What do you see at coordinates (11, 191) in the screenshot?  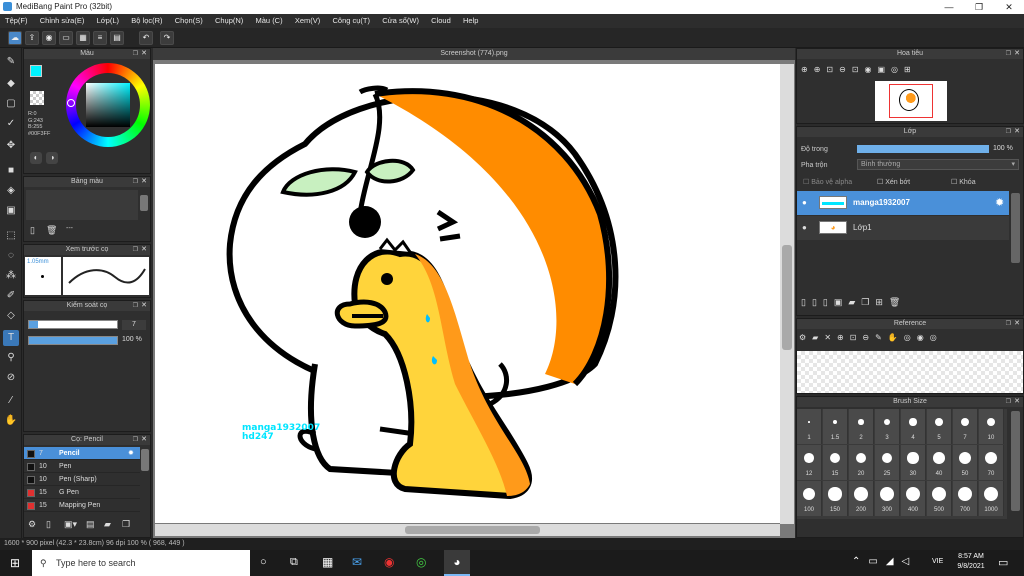 I see `bucket-tool-icon: ◈` at bounding box center [11, 191].